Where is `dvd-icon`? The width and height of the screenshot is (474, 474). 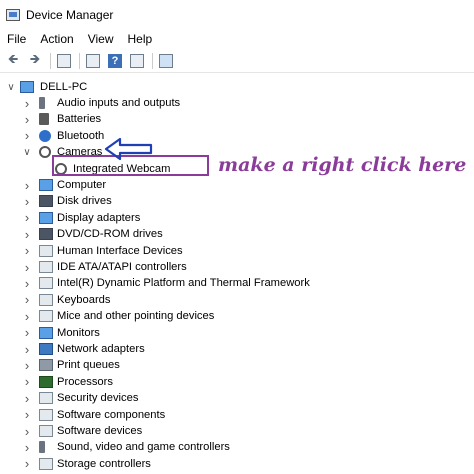
dvd-icon is located at coordinates (46, 234).